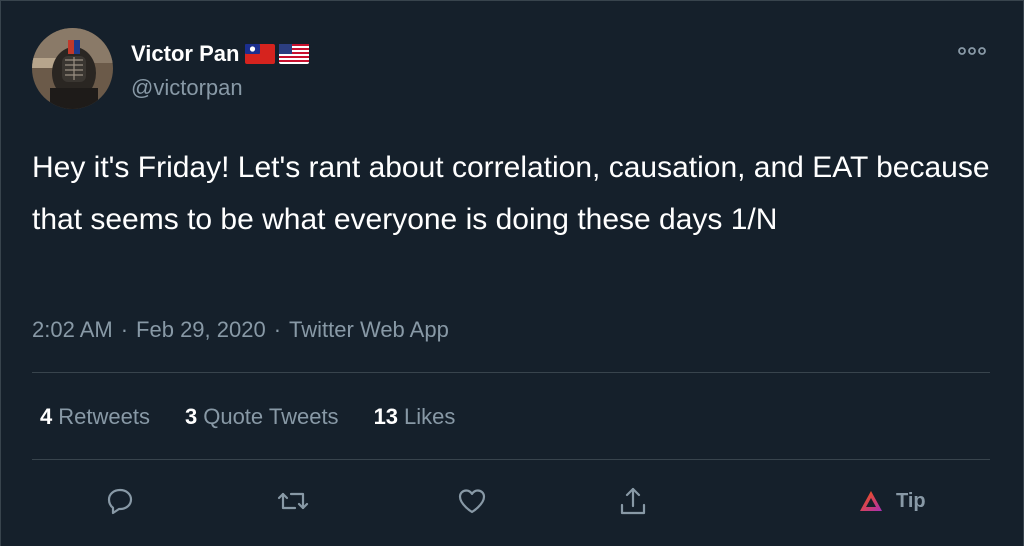 The image size is (1024, 546). What do you see at coordinates (201, 330) in the screenshot?
I see `tweet-date: Feb 29, 2020` at bounding box center [201, 330].